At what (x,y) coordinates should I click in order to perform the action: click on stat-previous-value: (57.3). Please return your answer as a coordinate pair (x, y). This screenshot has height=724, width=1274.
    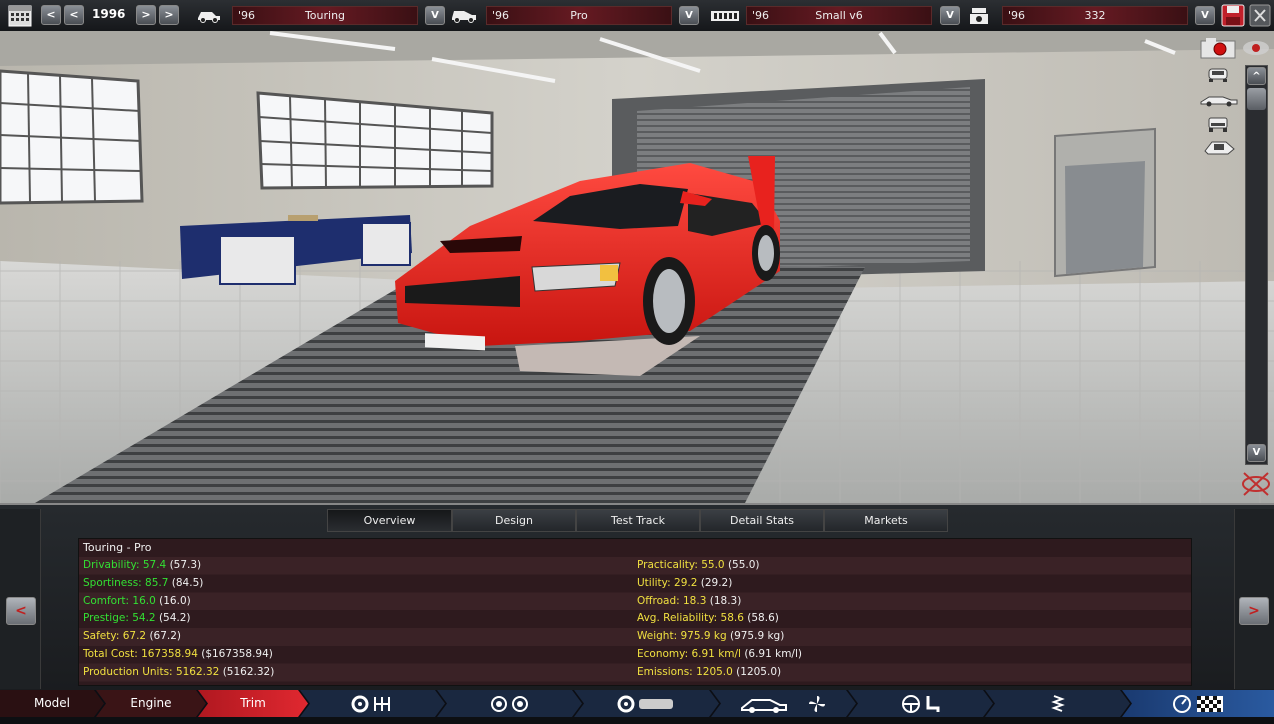
    Looking at the image, I should click on (185, 565).